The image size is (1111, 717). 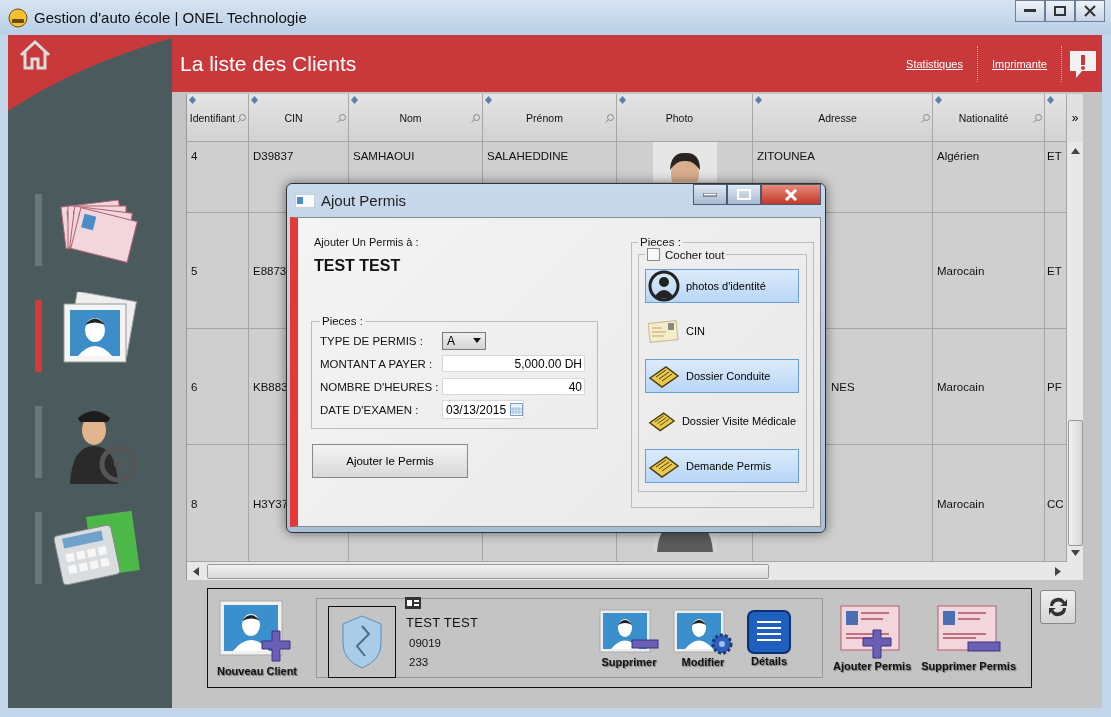 What do you see at coordinates (380, 386) in the screenshot?
I see `field-label: NOMBRE D'HEURES :` at bounding box center [380, 386].